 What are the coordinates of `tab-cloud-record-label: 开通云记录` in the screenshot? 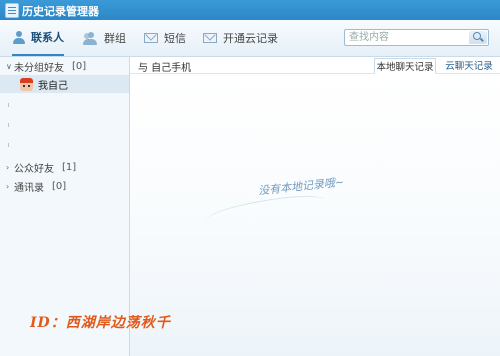 It's located at (250, 38).